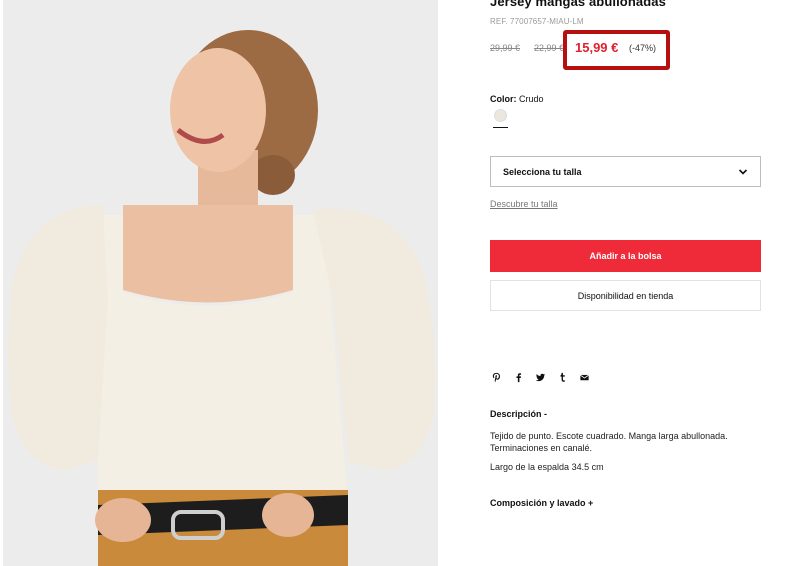 The height and width of the screenshot is (566, 785). What do you see at coordinates (496, 377) in the screenshot?
I see `pinterest-icon` at bounding box center [496, 377].